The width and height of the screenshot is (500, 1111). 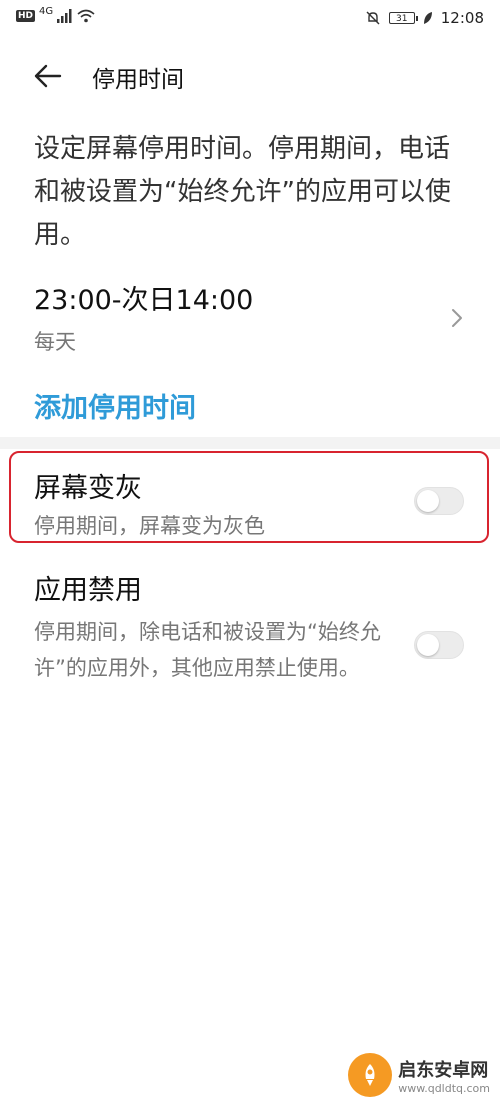 What do you see at coordinates (462, 18) in the screenshot?
I see `clock: 12:08` at bounding box center [462, 18].